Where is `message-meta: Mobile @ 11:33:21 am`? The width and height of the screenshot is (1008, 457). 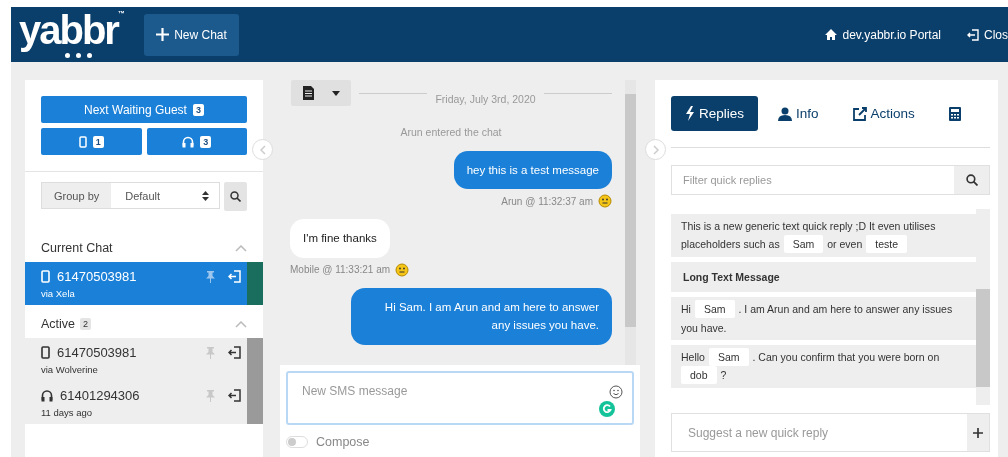 message-meta: Mobile @ 11:33:21 am is located at coordinates (340, 270).